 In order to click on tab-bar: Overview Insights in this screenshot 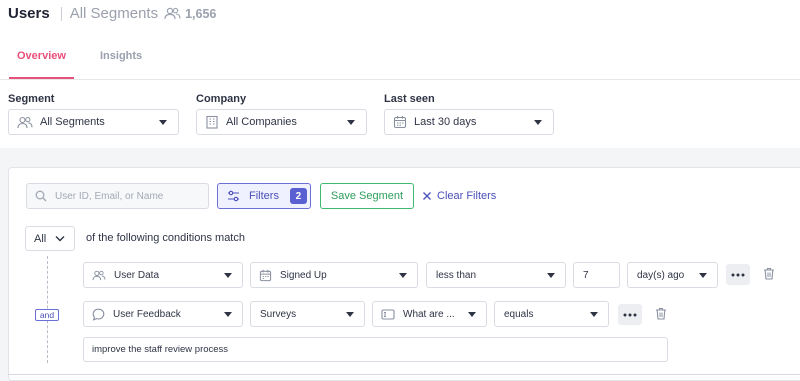, I will do `click(400, 59)`.